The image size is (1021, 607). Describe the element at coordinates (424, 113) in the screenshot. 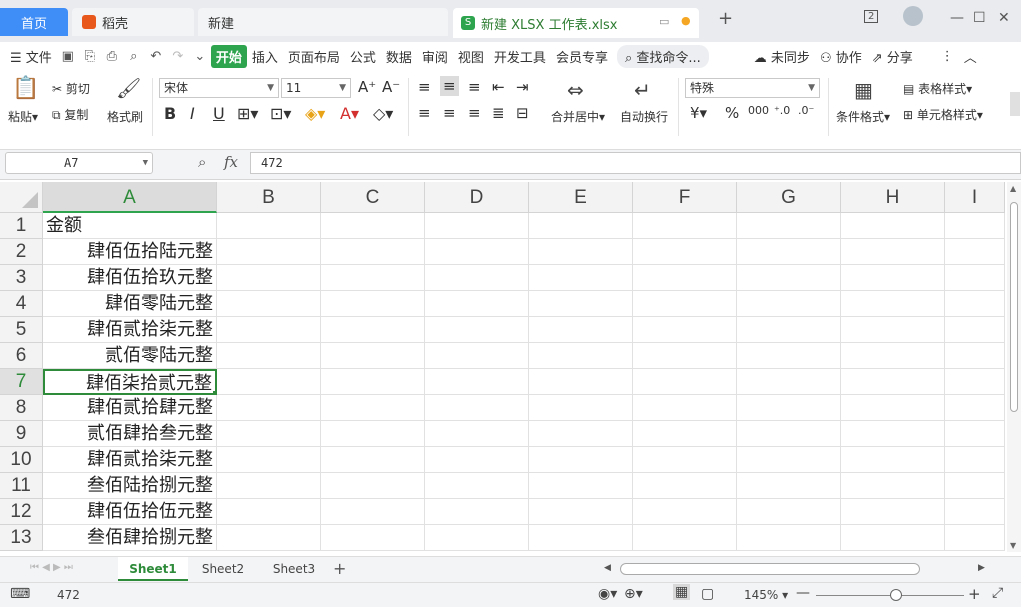

I see `align-left-icon: ≡` at that location.